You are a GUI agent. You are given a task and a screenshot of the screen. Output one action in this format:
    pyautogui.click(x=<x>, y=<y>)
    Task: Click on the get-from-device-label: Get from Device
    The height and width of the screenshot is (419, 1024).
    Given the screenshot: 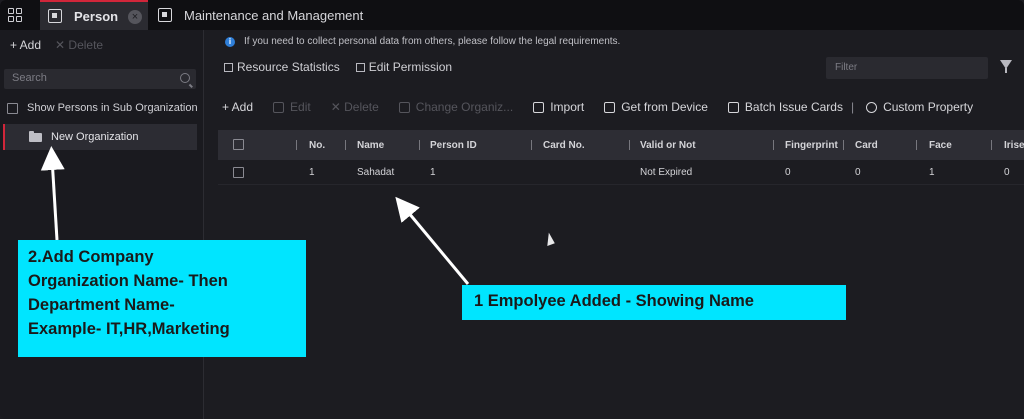 What is the action you would take?
    pyautogui.click(x=664, y=107)
    